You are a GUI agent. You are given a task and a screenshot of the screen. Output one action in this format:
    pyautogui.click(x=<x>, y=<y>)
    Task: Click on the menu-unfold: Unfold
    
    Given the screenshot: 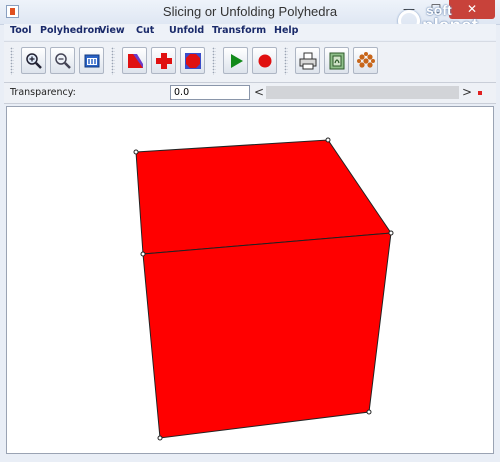 What is the action you would take?
    pyautogui.click(x=186, y=30)
    